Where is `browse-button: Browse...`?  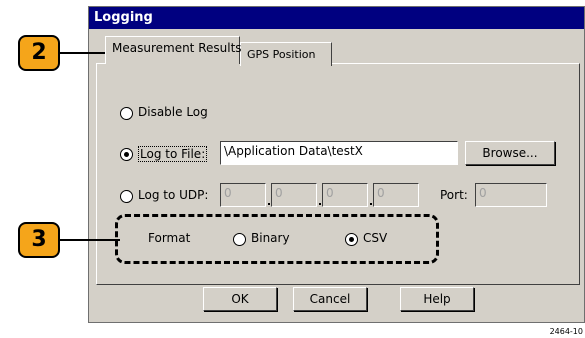 browse-button: Browse... is located at coordinates (510, 153).